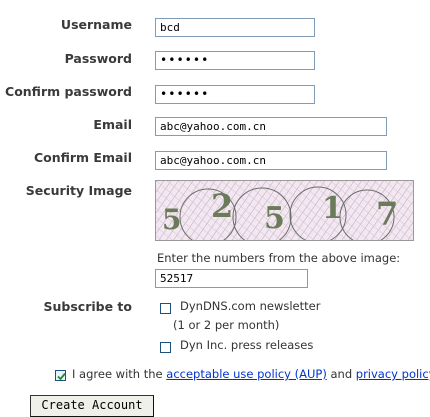 The image size is (430, 417). What do you see at coordinates (271, 160) in the screenshot?
I see `confirm-email-input: abc@yahoo.com.cn` at bounding box center [271, 160].